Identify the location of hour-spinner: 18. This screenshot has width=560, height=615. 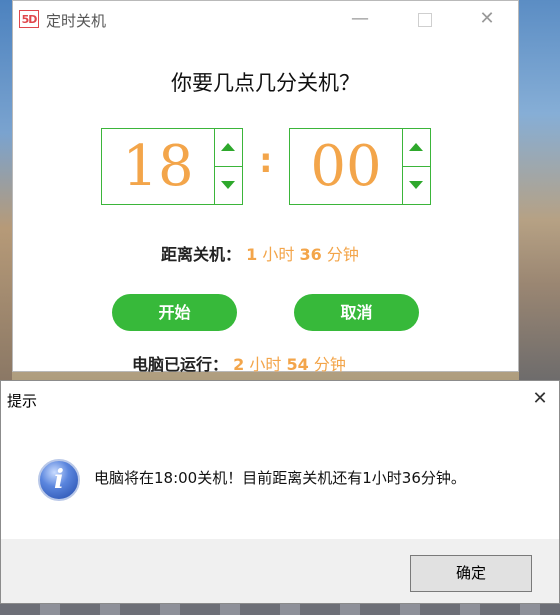
(172, 166).